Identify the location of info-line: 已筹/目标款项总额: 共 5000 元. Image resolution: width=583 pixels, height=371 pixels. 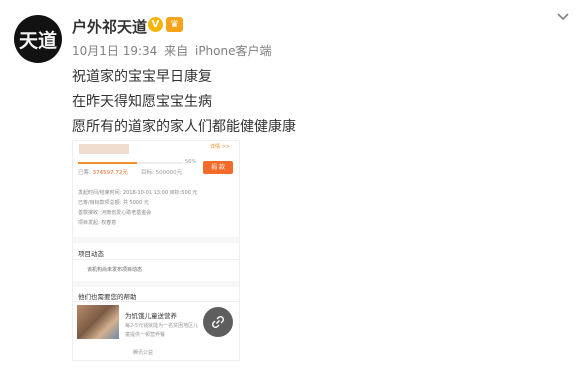
(113, 203).